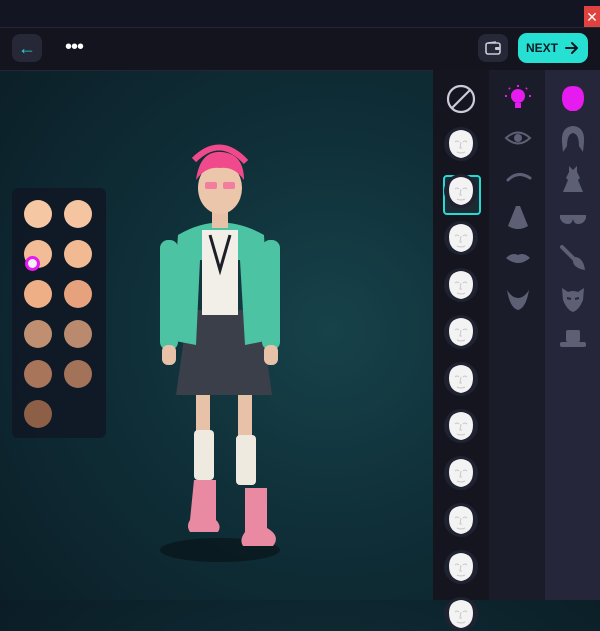 The height and width of the screenshot is (631, 600). Describe the element at coordinates (518, 218) in the screenshot. I see `nose-icon` at that location.